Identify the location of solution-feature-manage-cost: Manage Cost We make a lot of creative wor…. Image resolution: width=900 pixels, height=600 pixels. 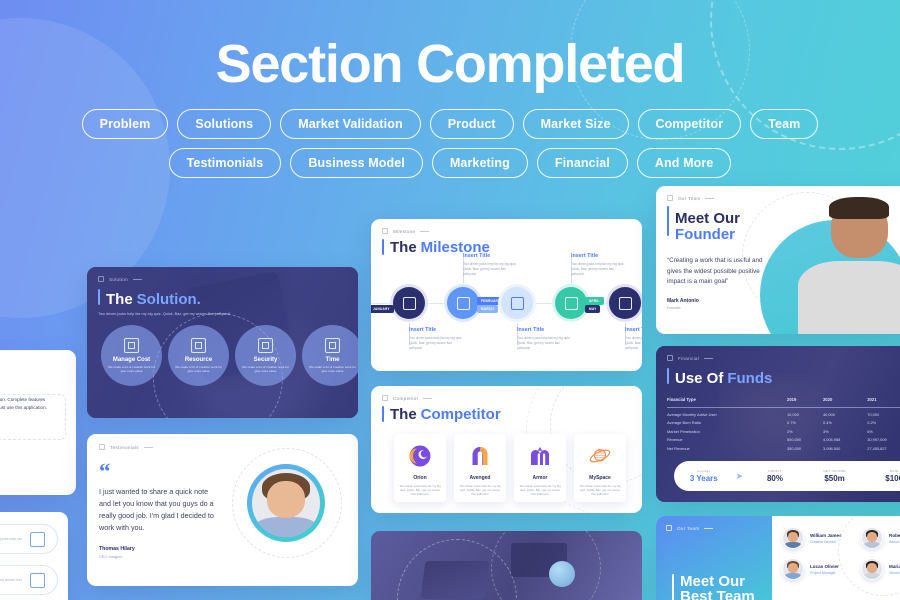
(131, 355).